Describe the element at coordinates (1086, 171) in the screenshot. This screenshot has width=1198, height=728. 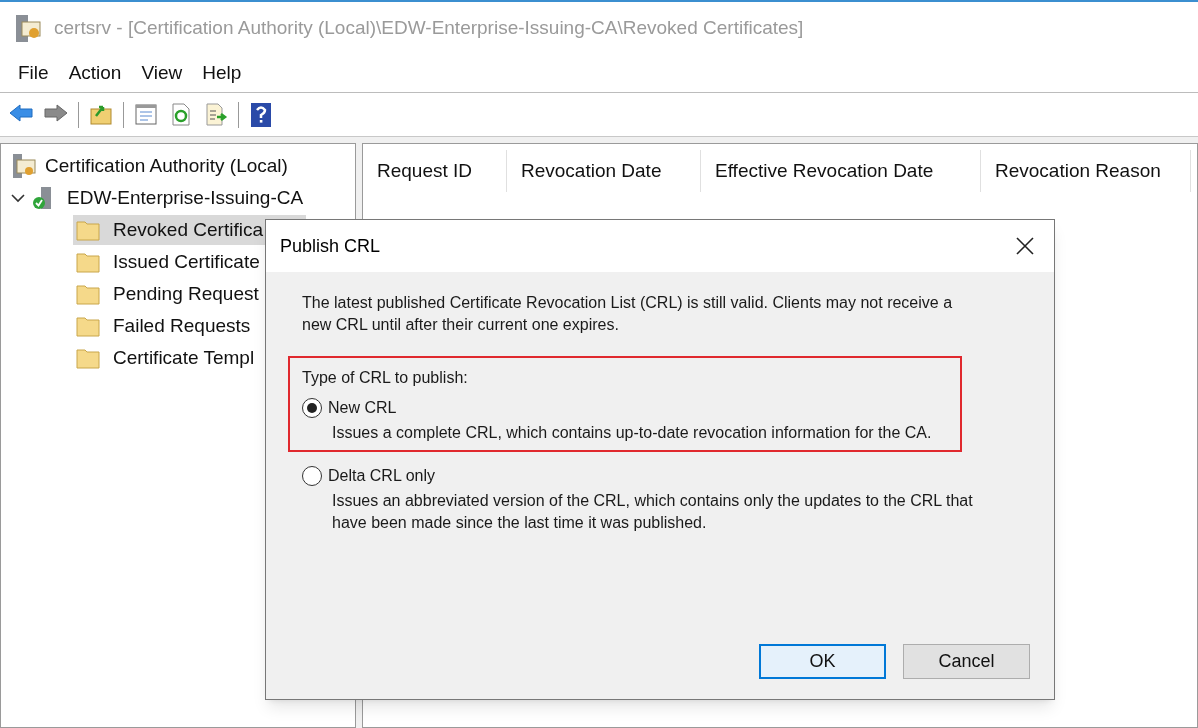
I see `column-header: Revocation Reason` at that location.